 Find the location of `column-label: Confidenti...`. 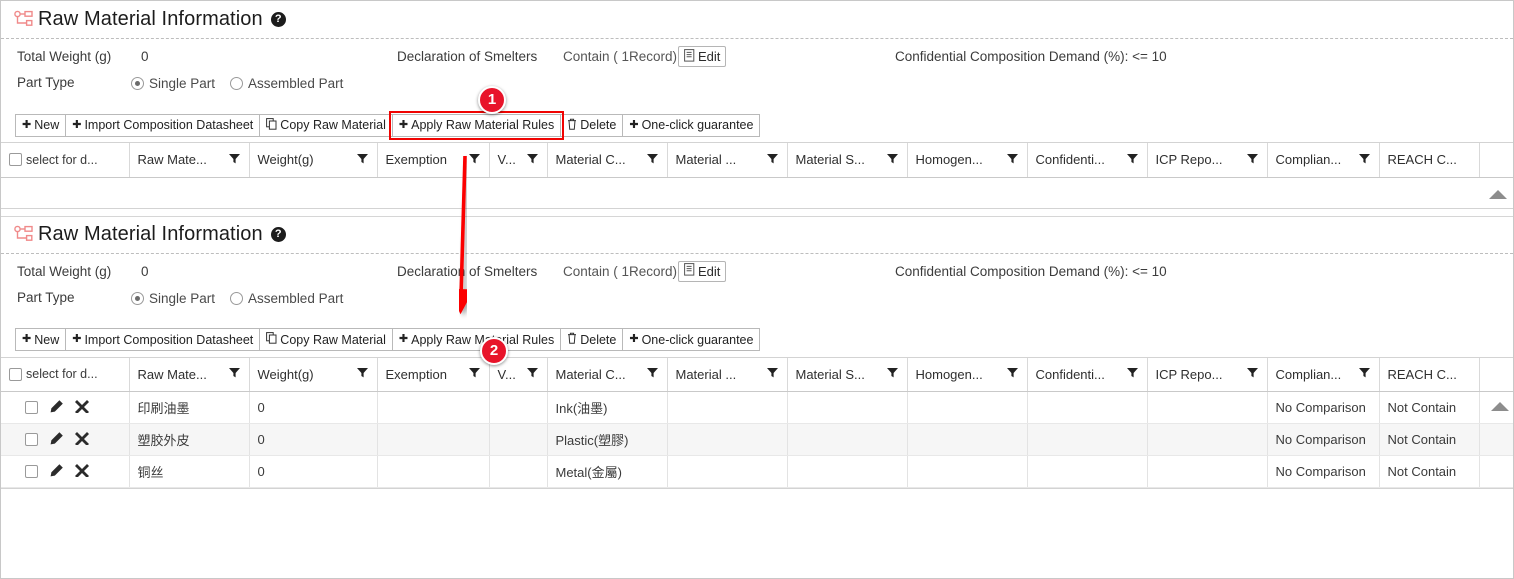

column-label: Confidenti... is located at coordinates (1070, 160).